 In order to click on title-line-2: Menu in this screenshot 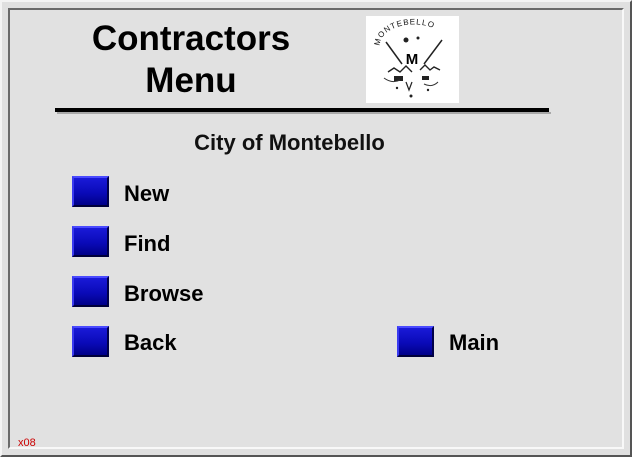, I will do `click(191, 80)`.